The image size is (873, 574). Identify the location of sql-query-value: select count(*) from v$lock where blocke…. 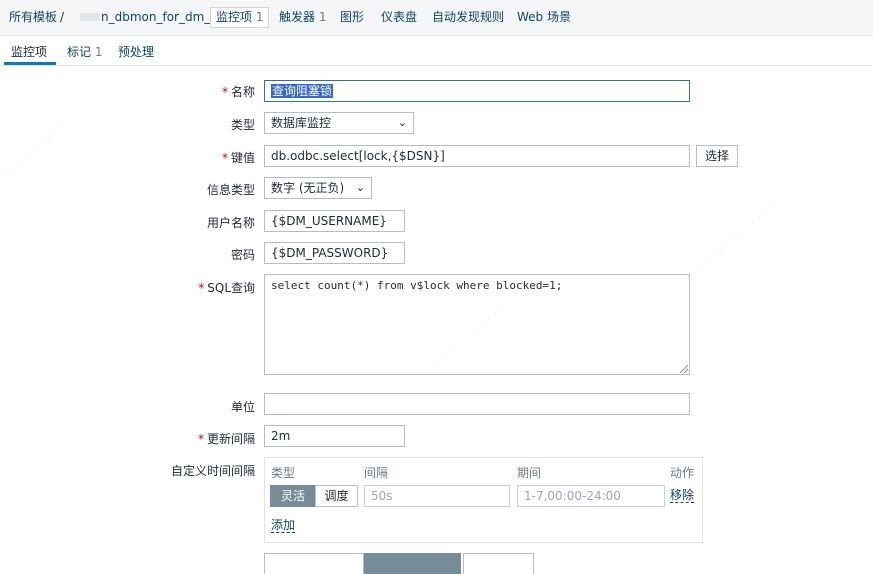
(417, 285).